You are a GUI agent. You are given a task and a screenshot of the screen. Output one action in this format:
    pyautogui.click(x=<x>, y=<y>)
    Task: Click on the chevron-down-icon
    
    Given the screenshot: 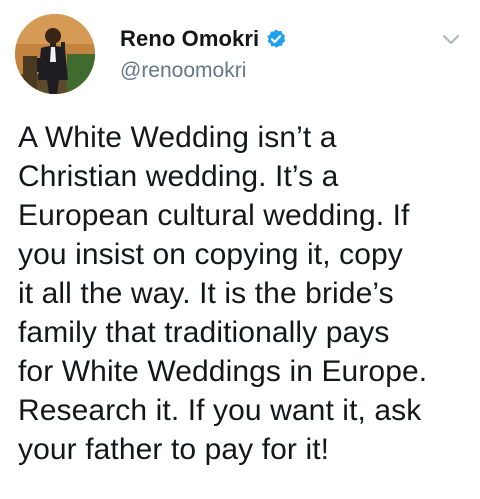 What is the action you would take?
    pyautogui.click(x=451, y=39)
    